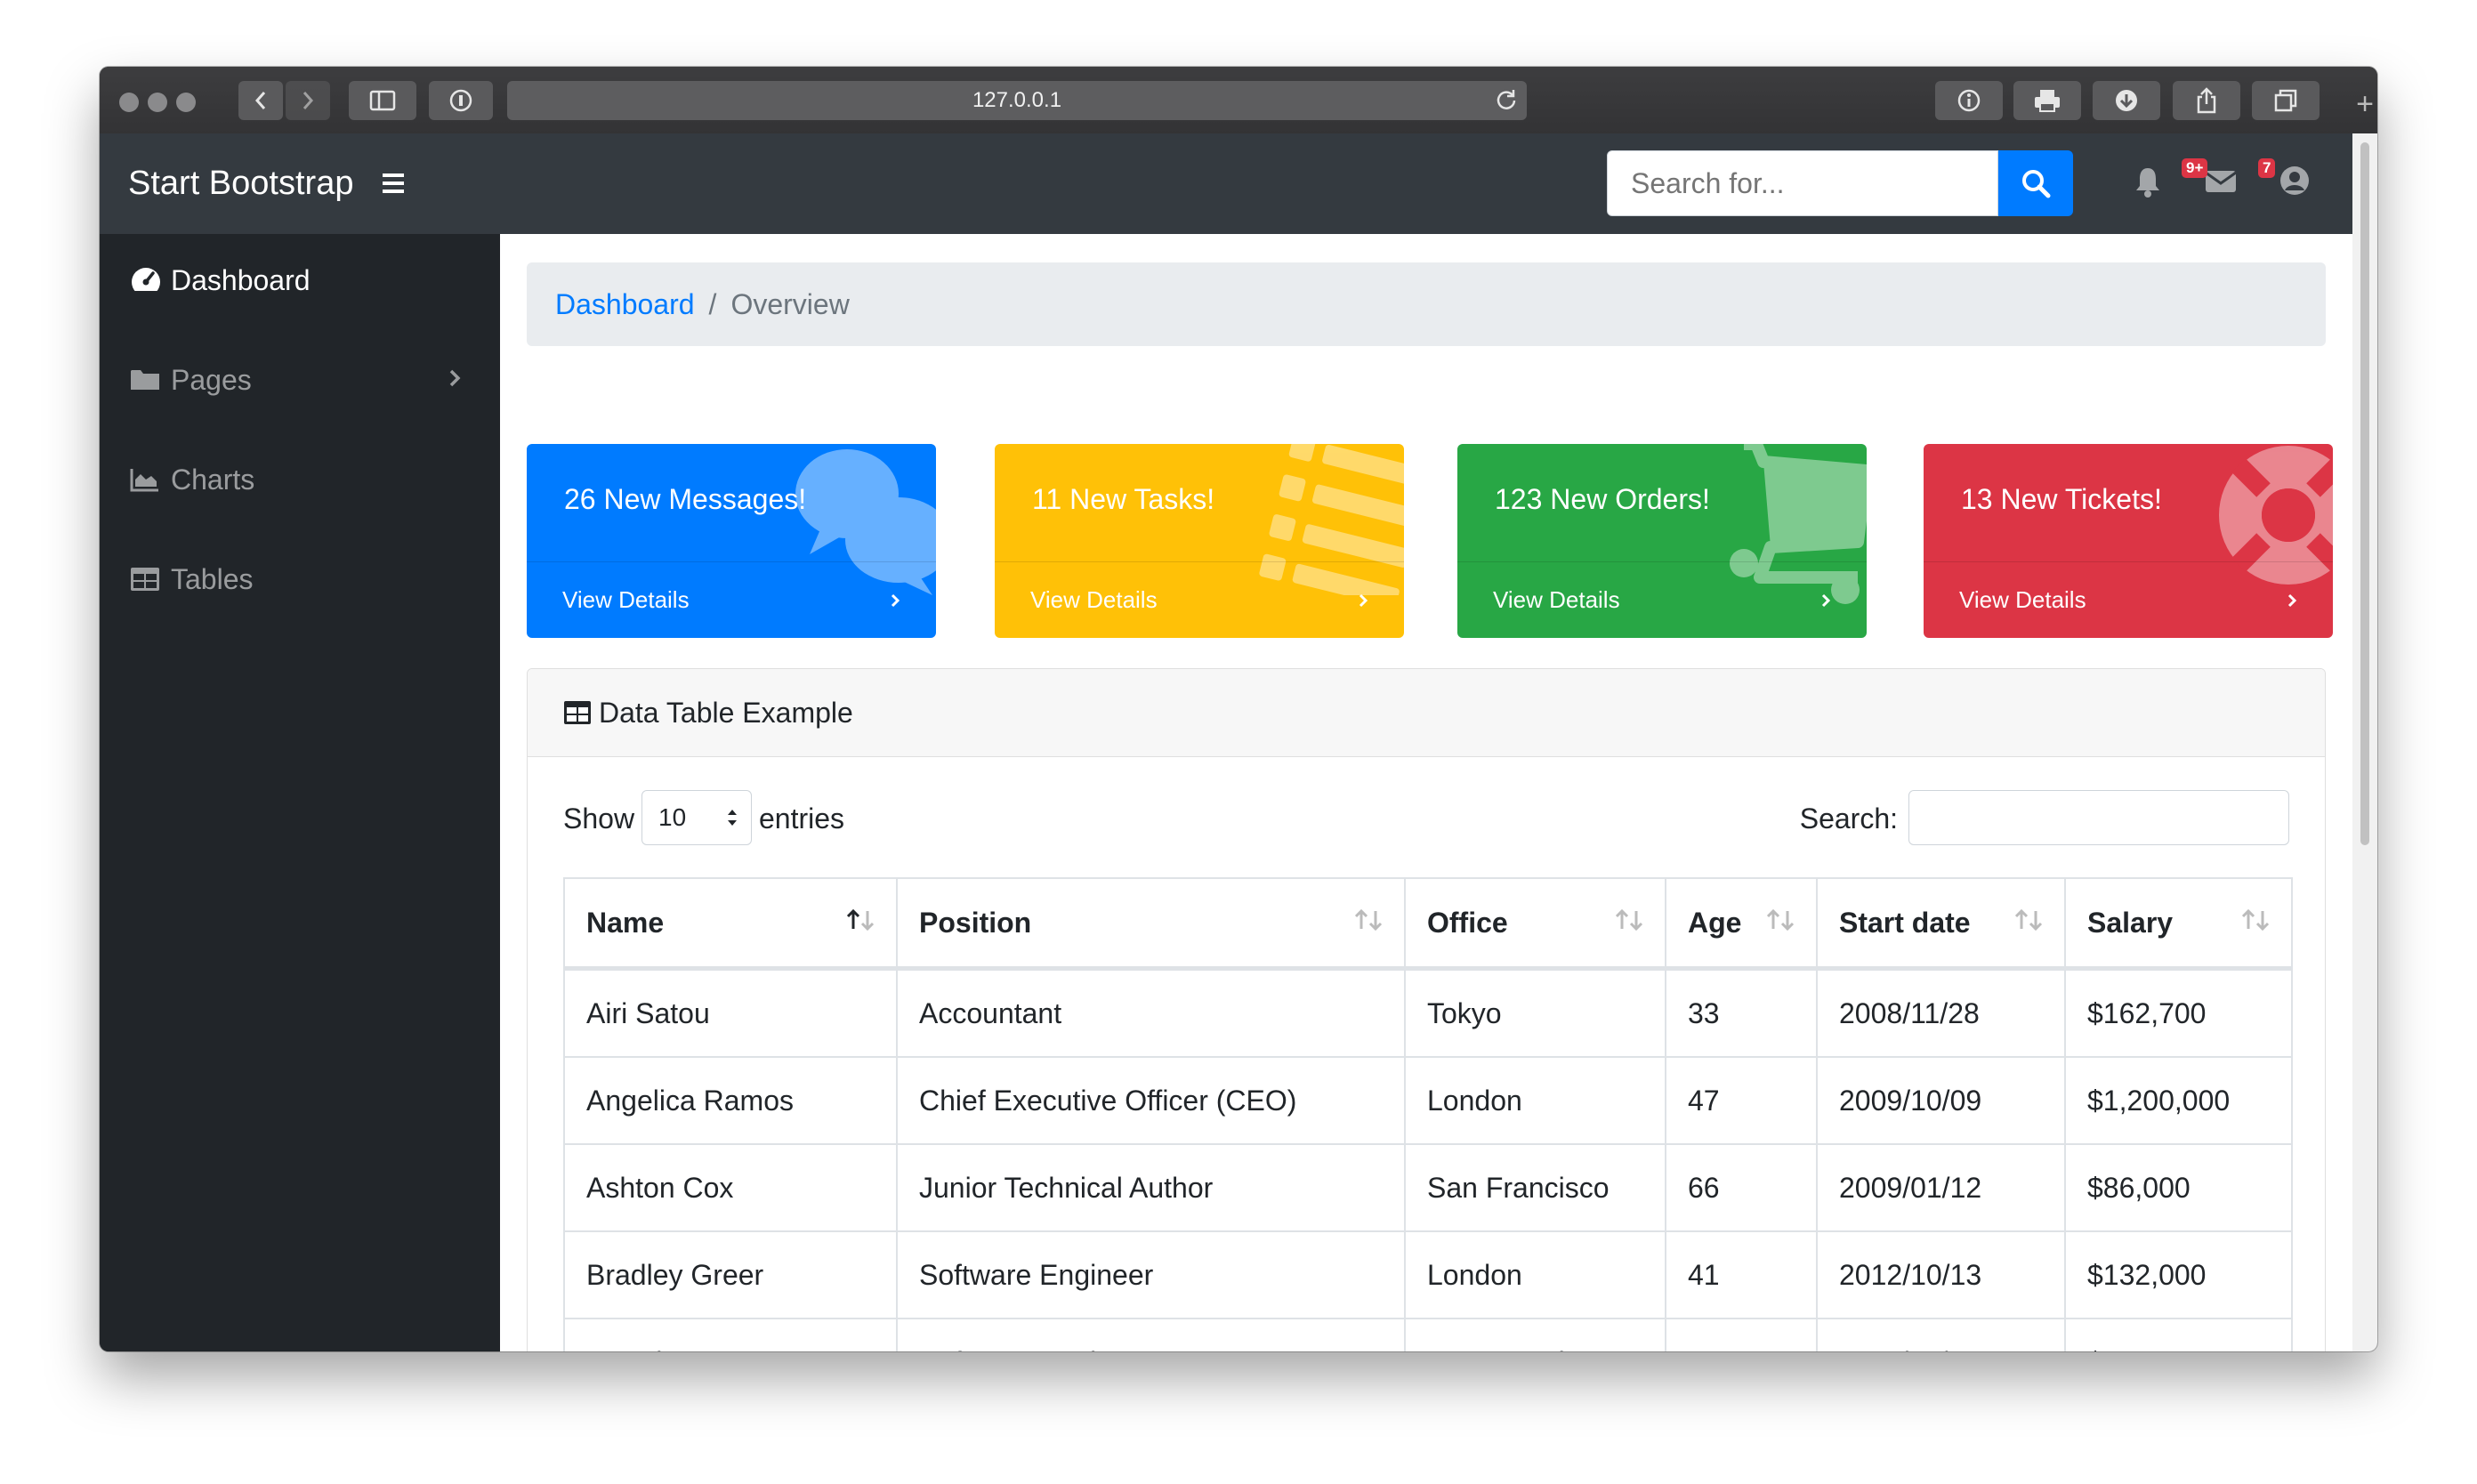 The height and width of the screenshot is (1484, 2477). I want to click on table-cell: 2008/11/28, so click(1941, 1012).